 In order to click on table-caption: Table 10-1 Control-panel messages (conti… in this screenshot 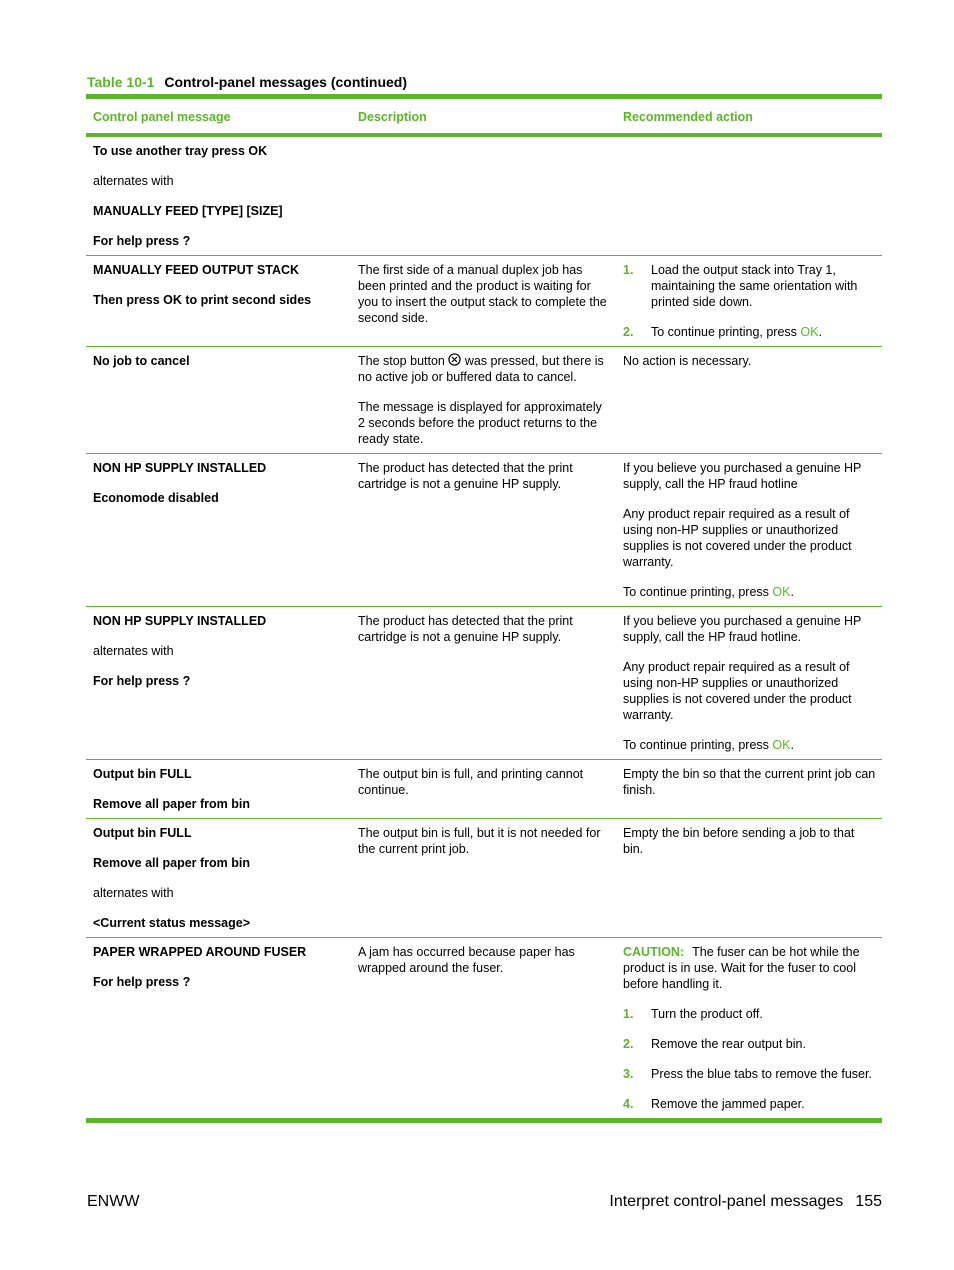, I will do `click(247, 82)`.